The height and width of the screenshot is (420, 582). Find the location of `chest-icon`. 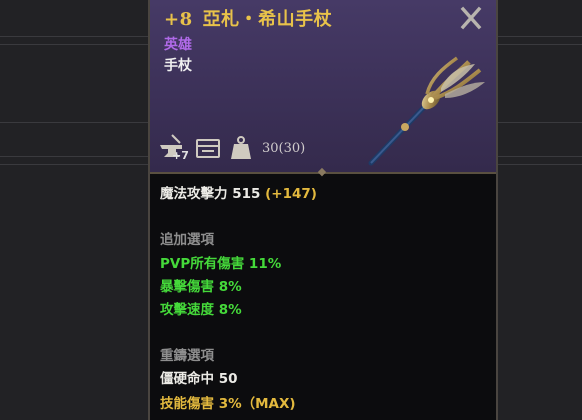

chest-icon is located at coordinates (208, 148).